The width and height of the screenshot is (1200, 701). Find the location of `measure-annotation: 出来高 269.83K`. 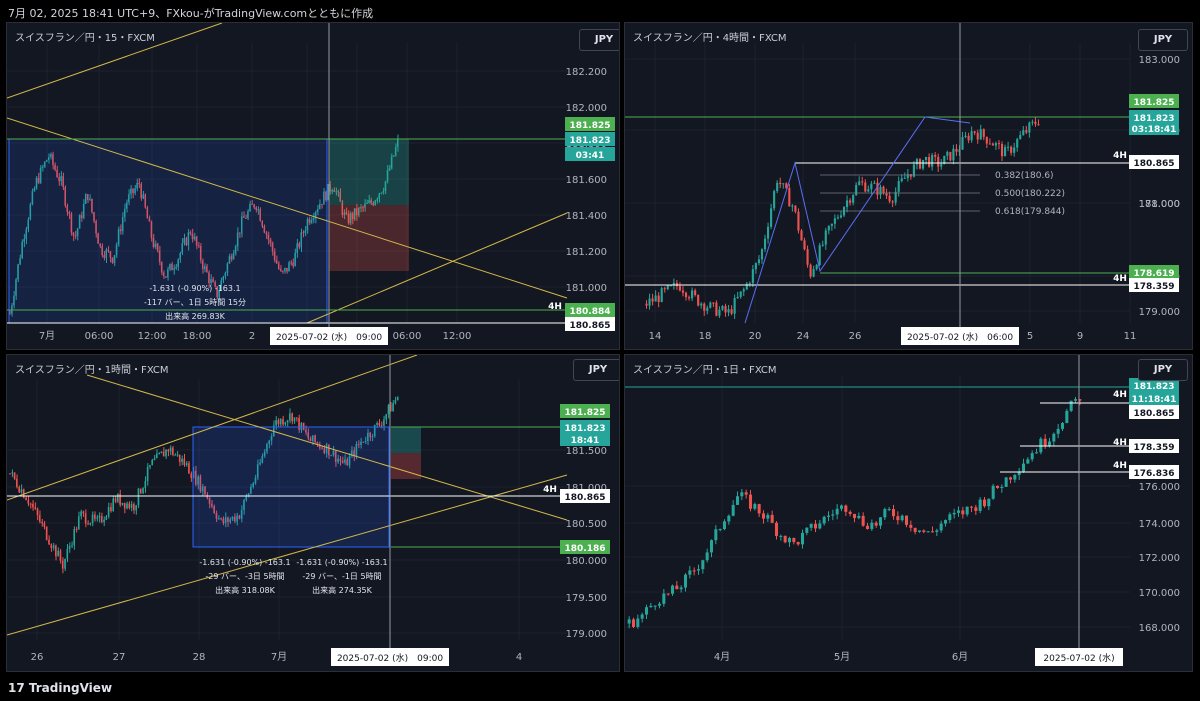

measure-annotation: 出来高 269.83K is located at coordinates (195, 316).